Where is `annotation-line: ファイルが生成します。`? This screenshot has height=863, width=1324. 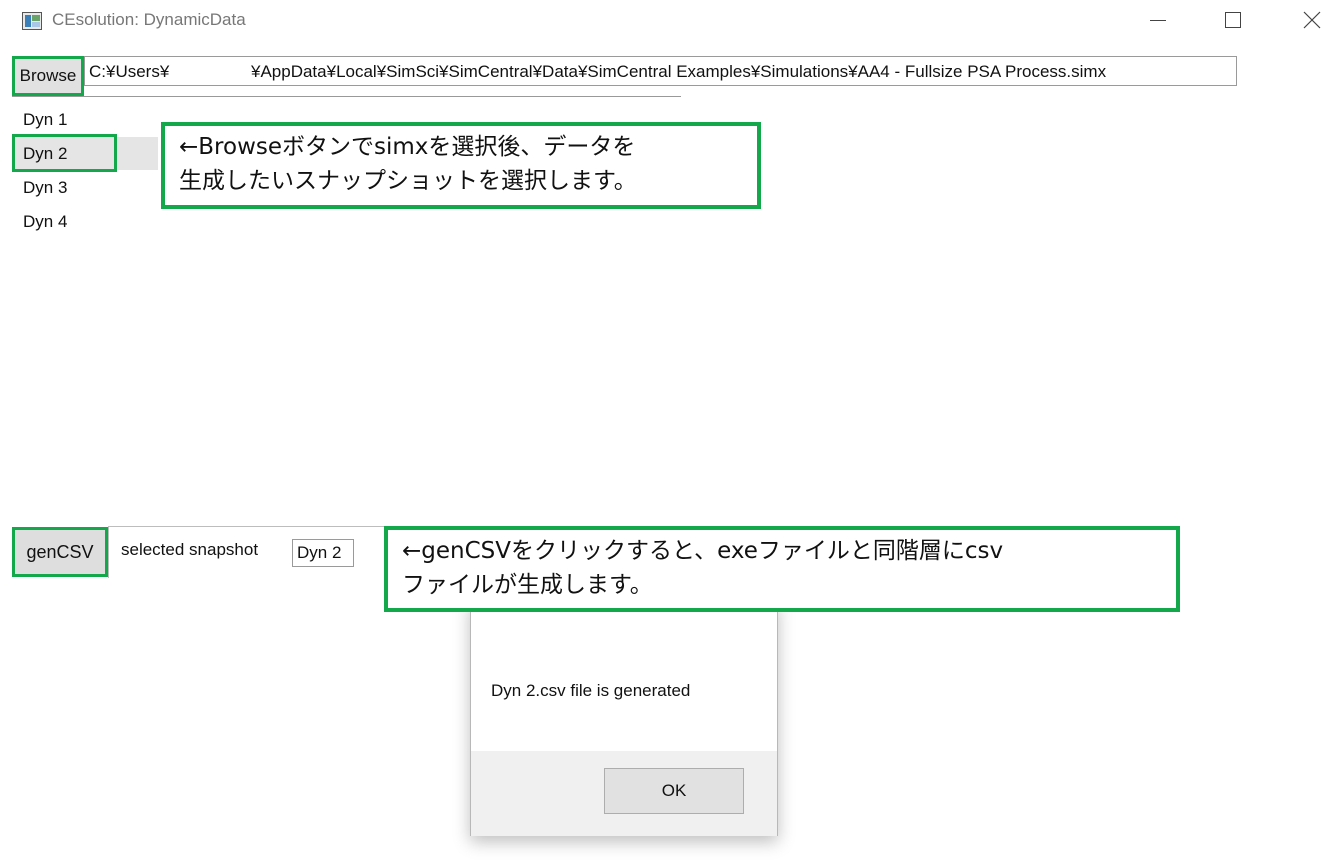
annotation-line: ファイルが生成します。 is located at coordinates (527, 585).